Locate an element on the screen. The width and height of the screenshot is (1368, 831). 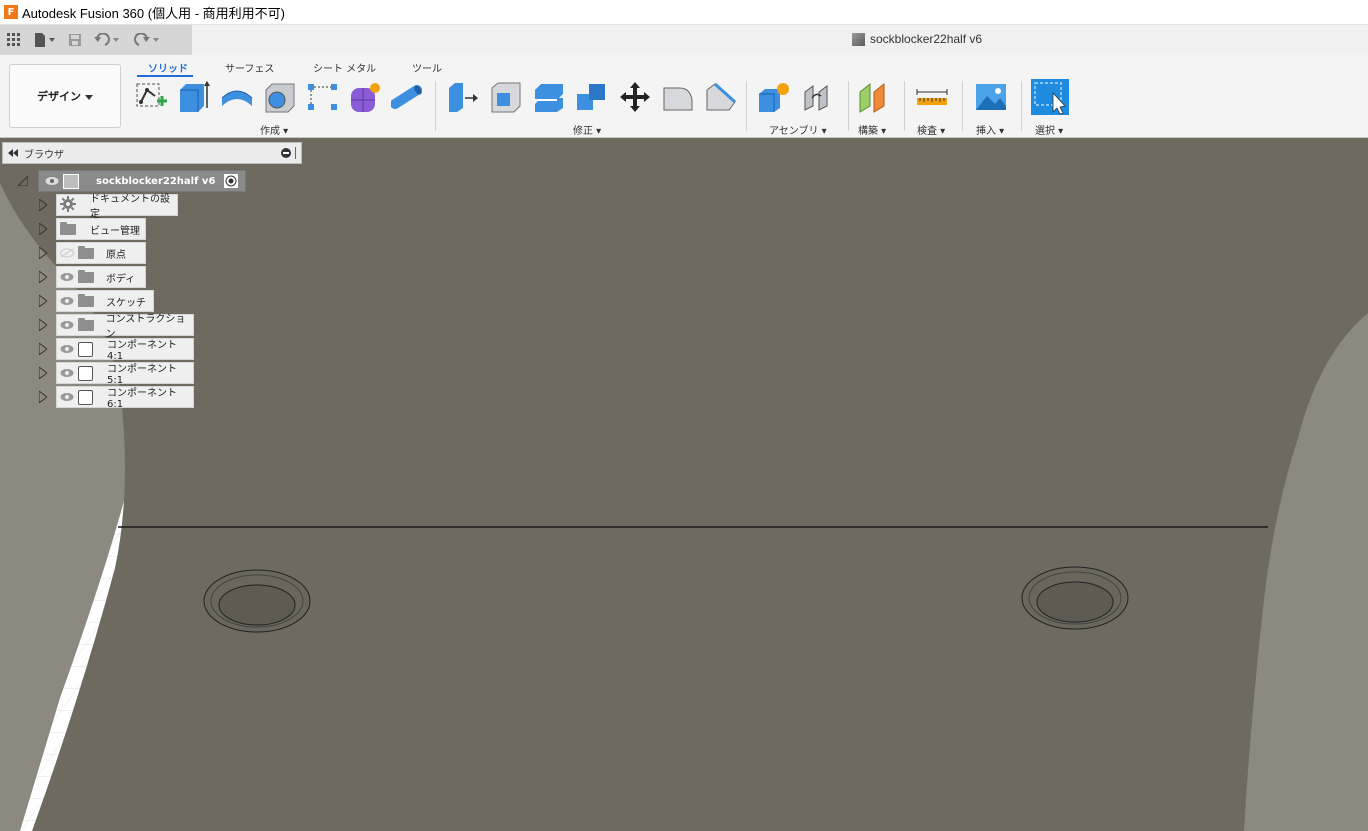
tree-node-label: 原点 is located at coordinates (116, 255).